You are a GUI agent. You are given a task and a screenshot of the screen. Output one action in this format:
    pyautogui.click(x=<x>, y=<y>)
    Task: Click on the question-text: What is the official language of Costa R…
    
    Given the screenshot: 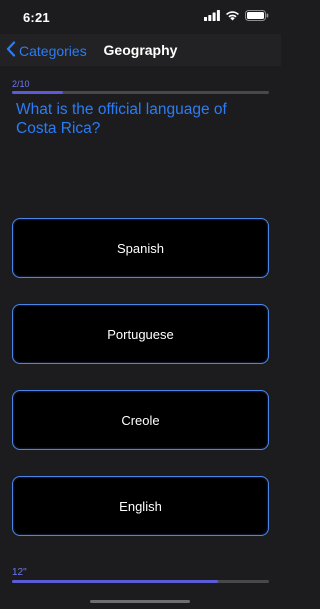 What is the action you would take?
    pyautogui.click(x=121, y=119)
    